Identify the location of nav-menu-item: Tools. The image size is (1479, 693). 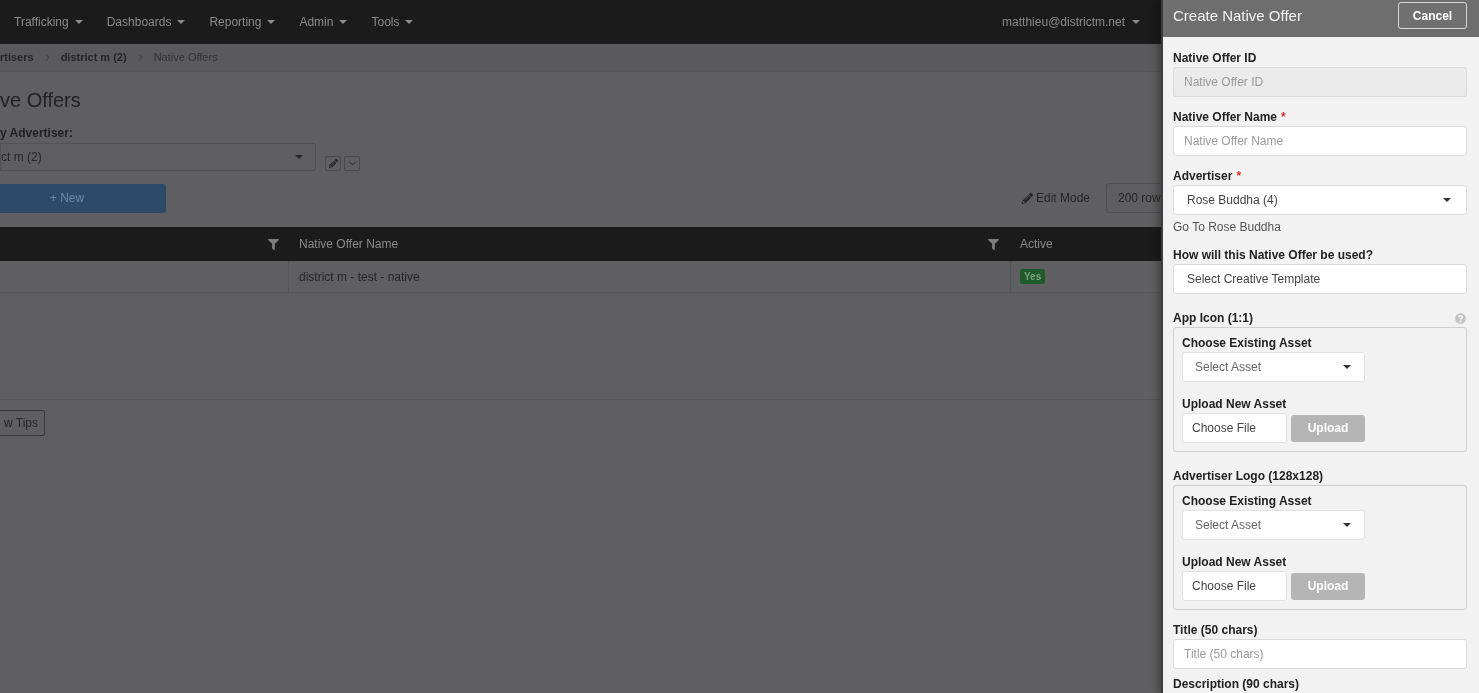
(392, 22).